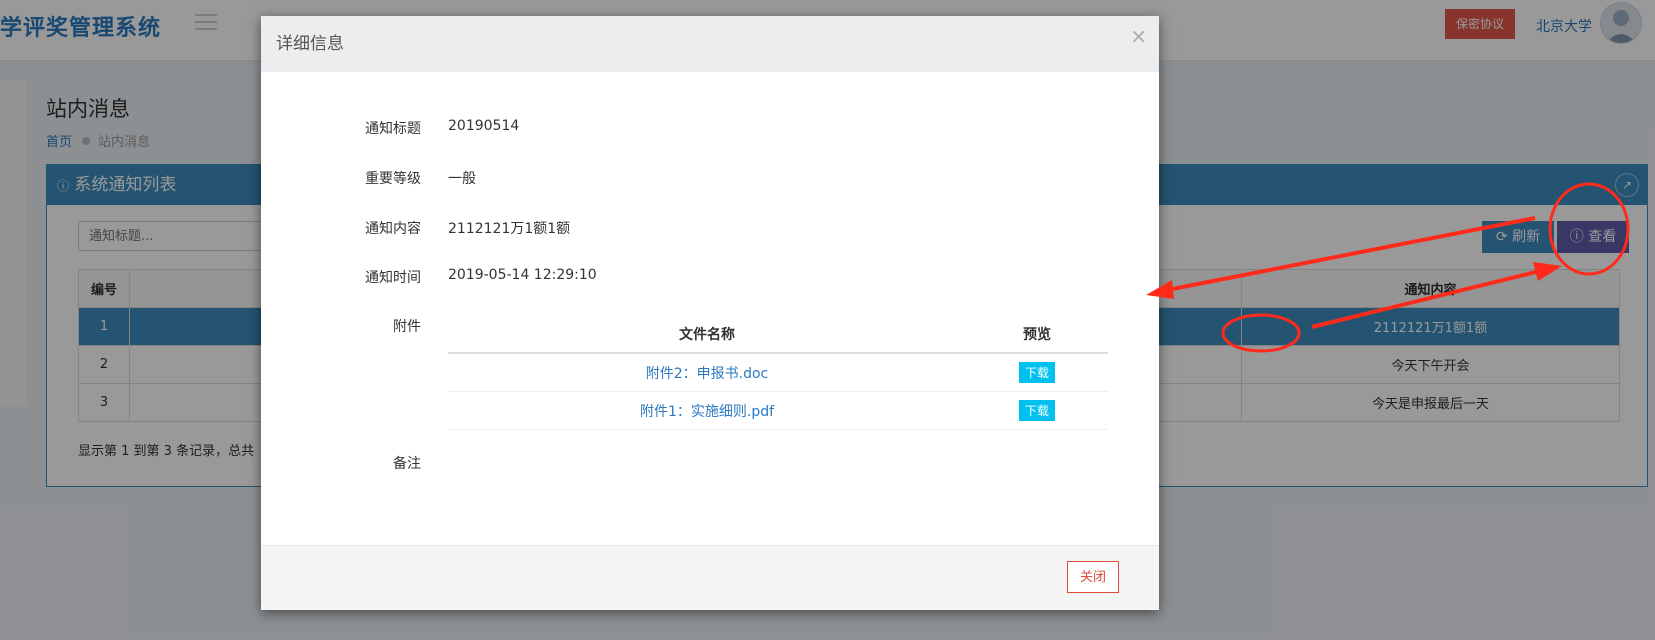  I want to click on annotation-circle-row, so click(1261, 333).